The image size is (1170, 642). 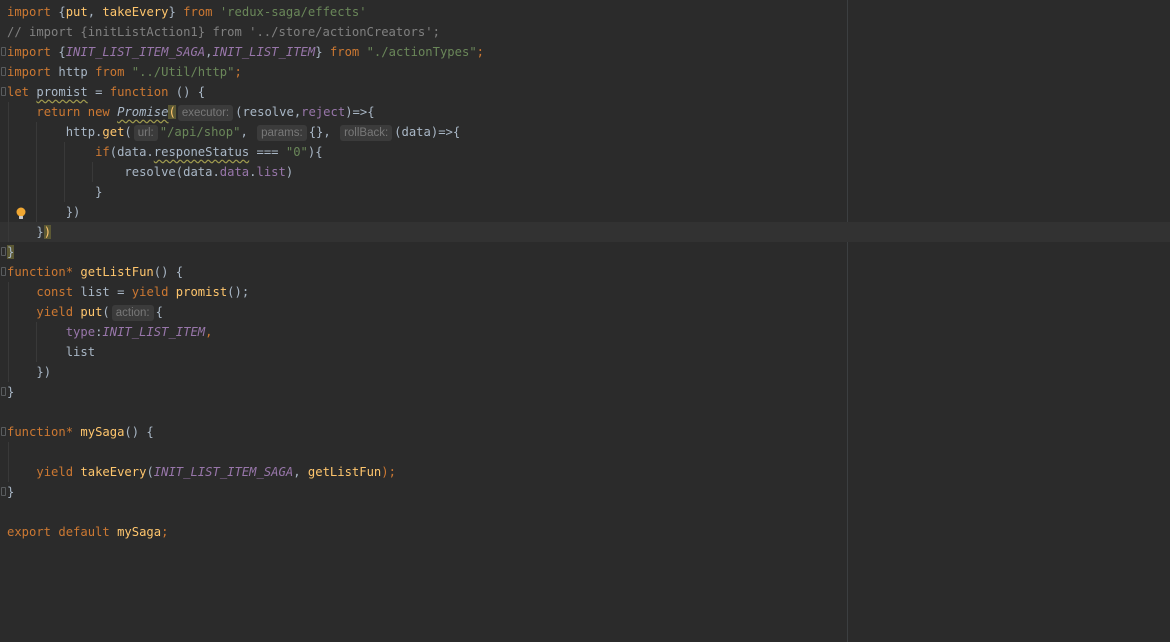 What do you see at coordinates (296, 152) in the screenshot?
I see `string-literal: "0"` at bounding box center [296, 152].